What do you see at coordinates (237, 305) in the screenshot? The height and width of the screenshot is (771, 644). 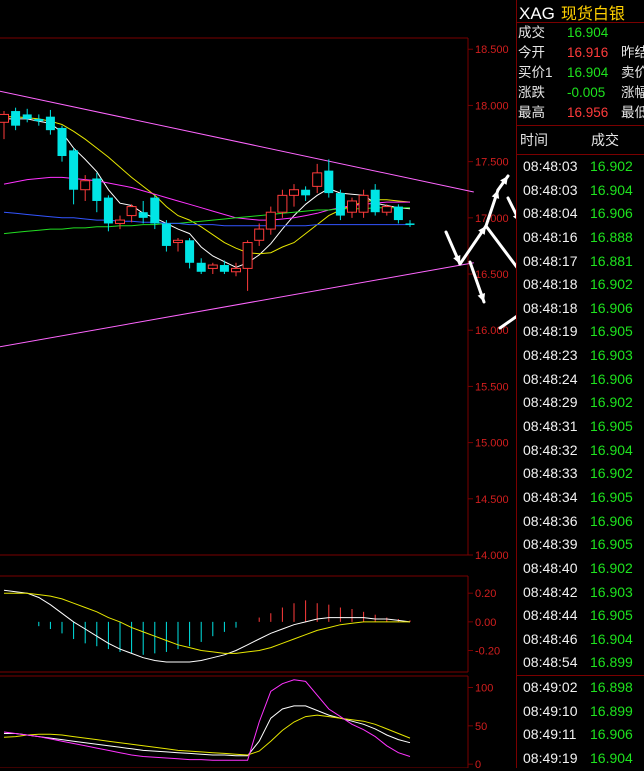 I see `trendline` at bounding box center [237, 305].